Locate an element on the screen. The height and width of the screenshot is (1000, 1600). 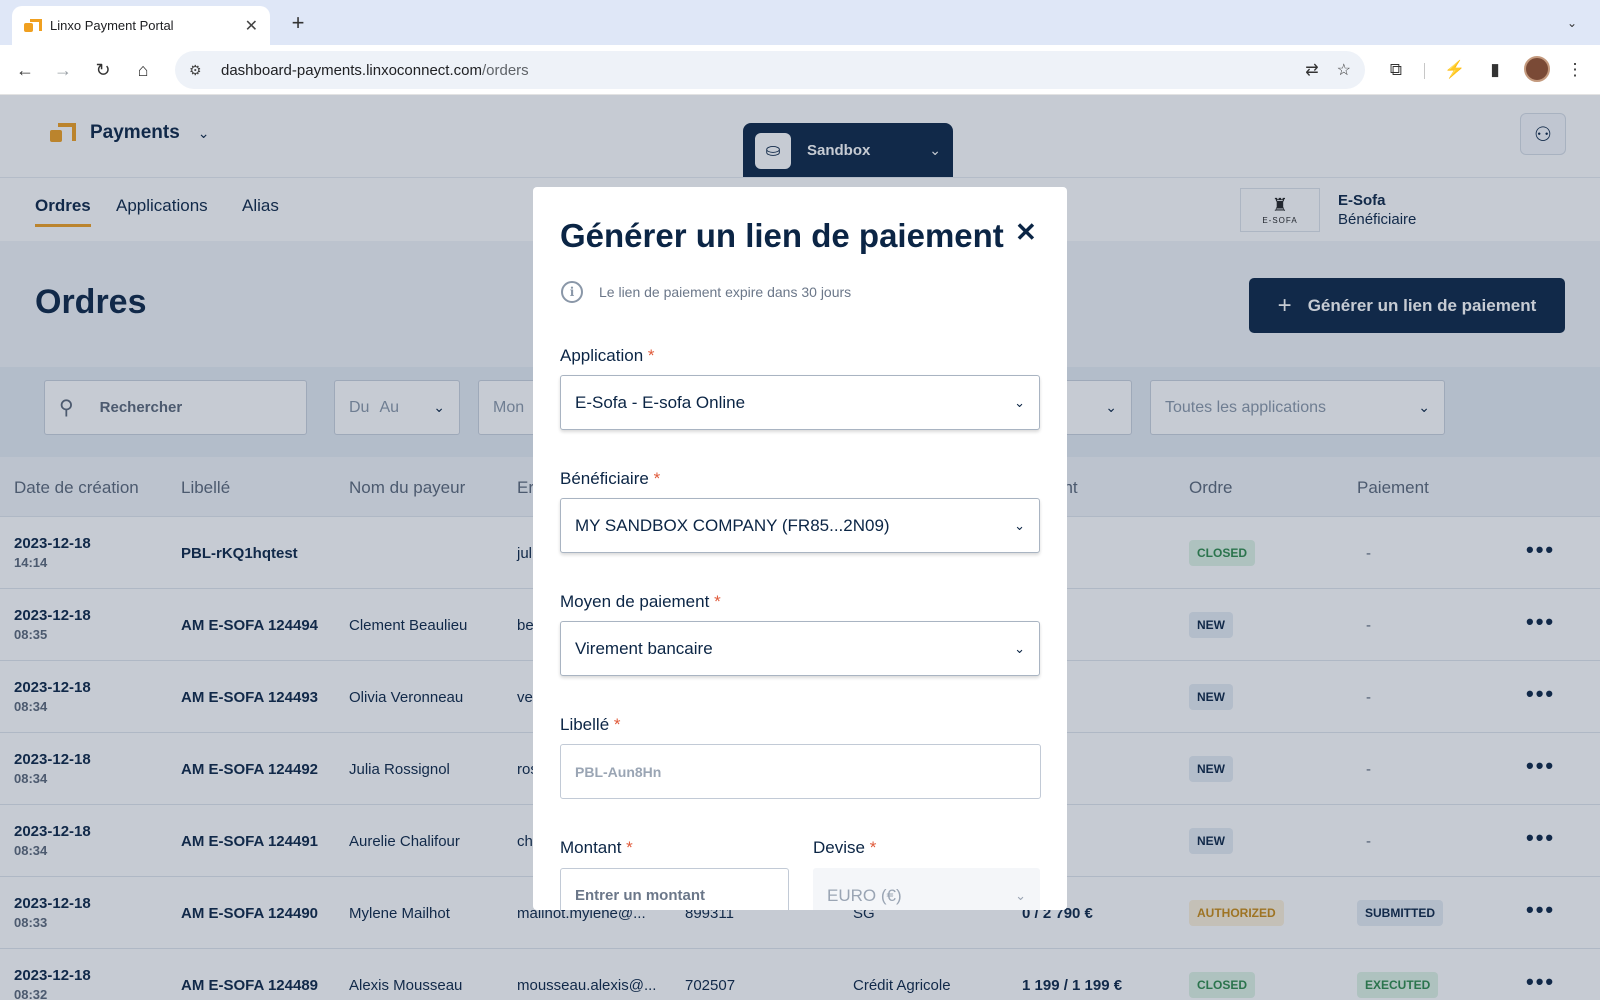
libelle-input: PBL-Aun8Hn is located at coordinates (800, 771).